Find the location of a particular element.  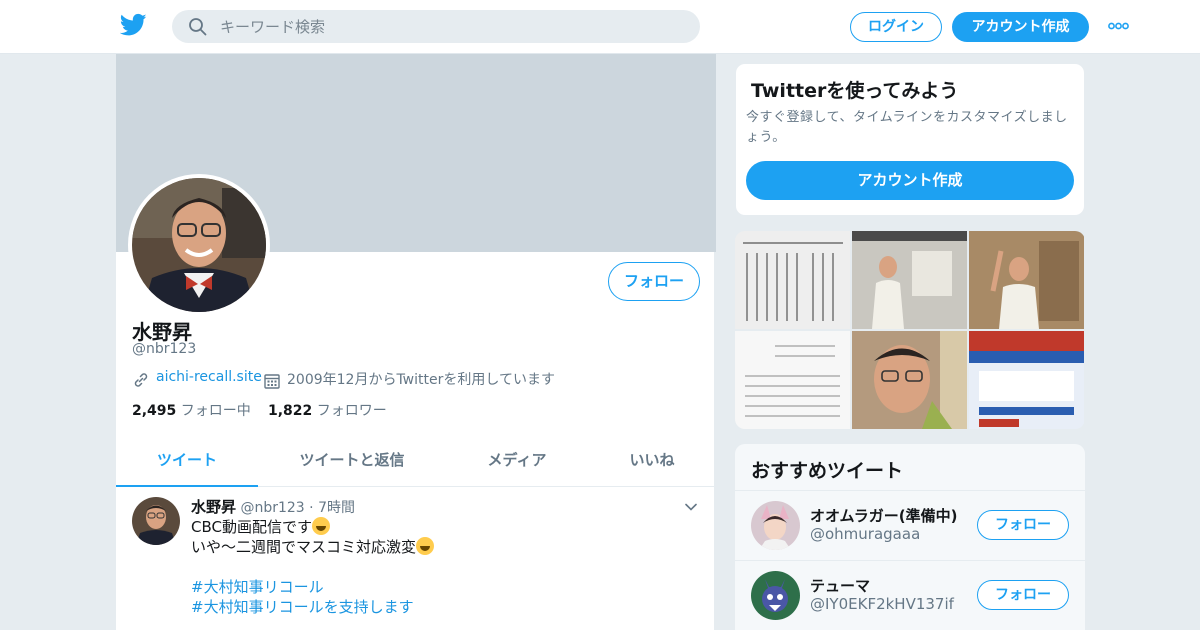

hashtag-link: #大村知事リコール is located at coordinates (312, 587).